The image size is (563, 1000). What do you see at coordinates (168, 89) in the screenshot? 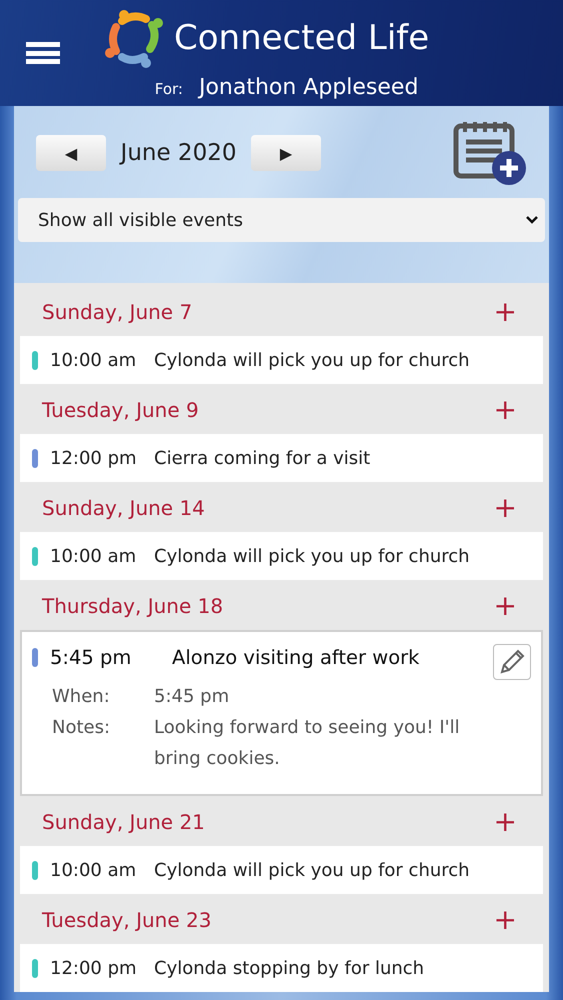
I see `for-label: For:` at bounding box center [168, 89].